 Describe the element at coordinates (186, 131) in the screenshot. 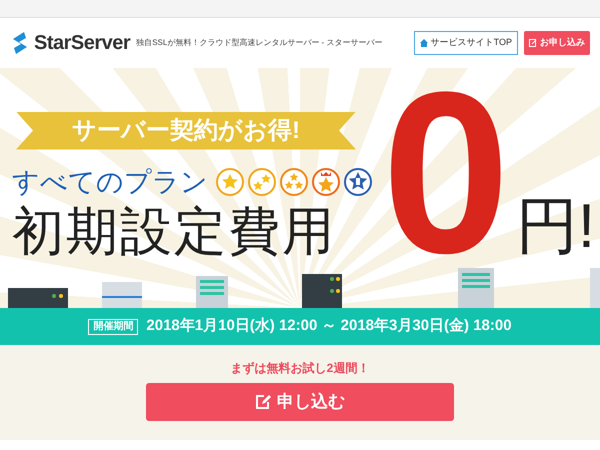

I see `ribbon-banner: サーバー契約がお得!` at that location.